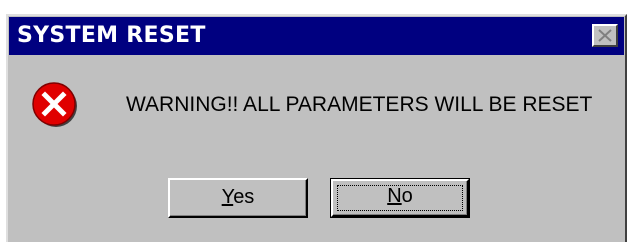 This screenshot has height=242, width=633. I want to click on yes-mnemonic: Y, so click(227, 197).